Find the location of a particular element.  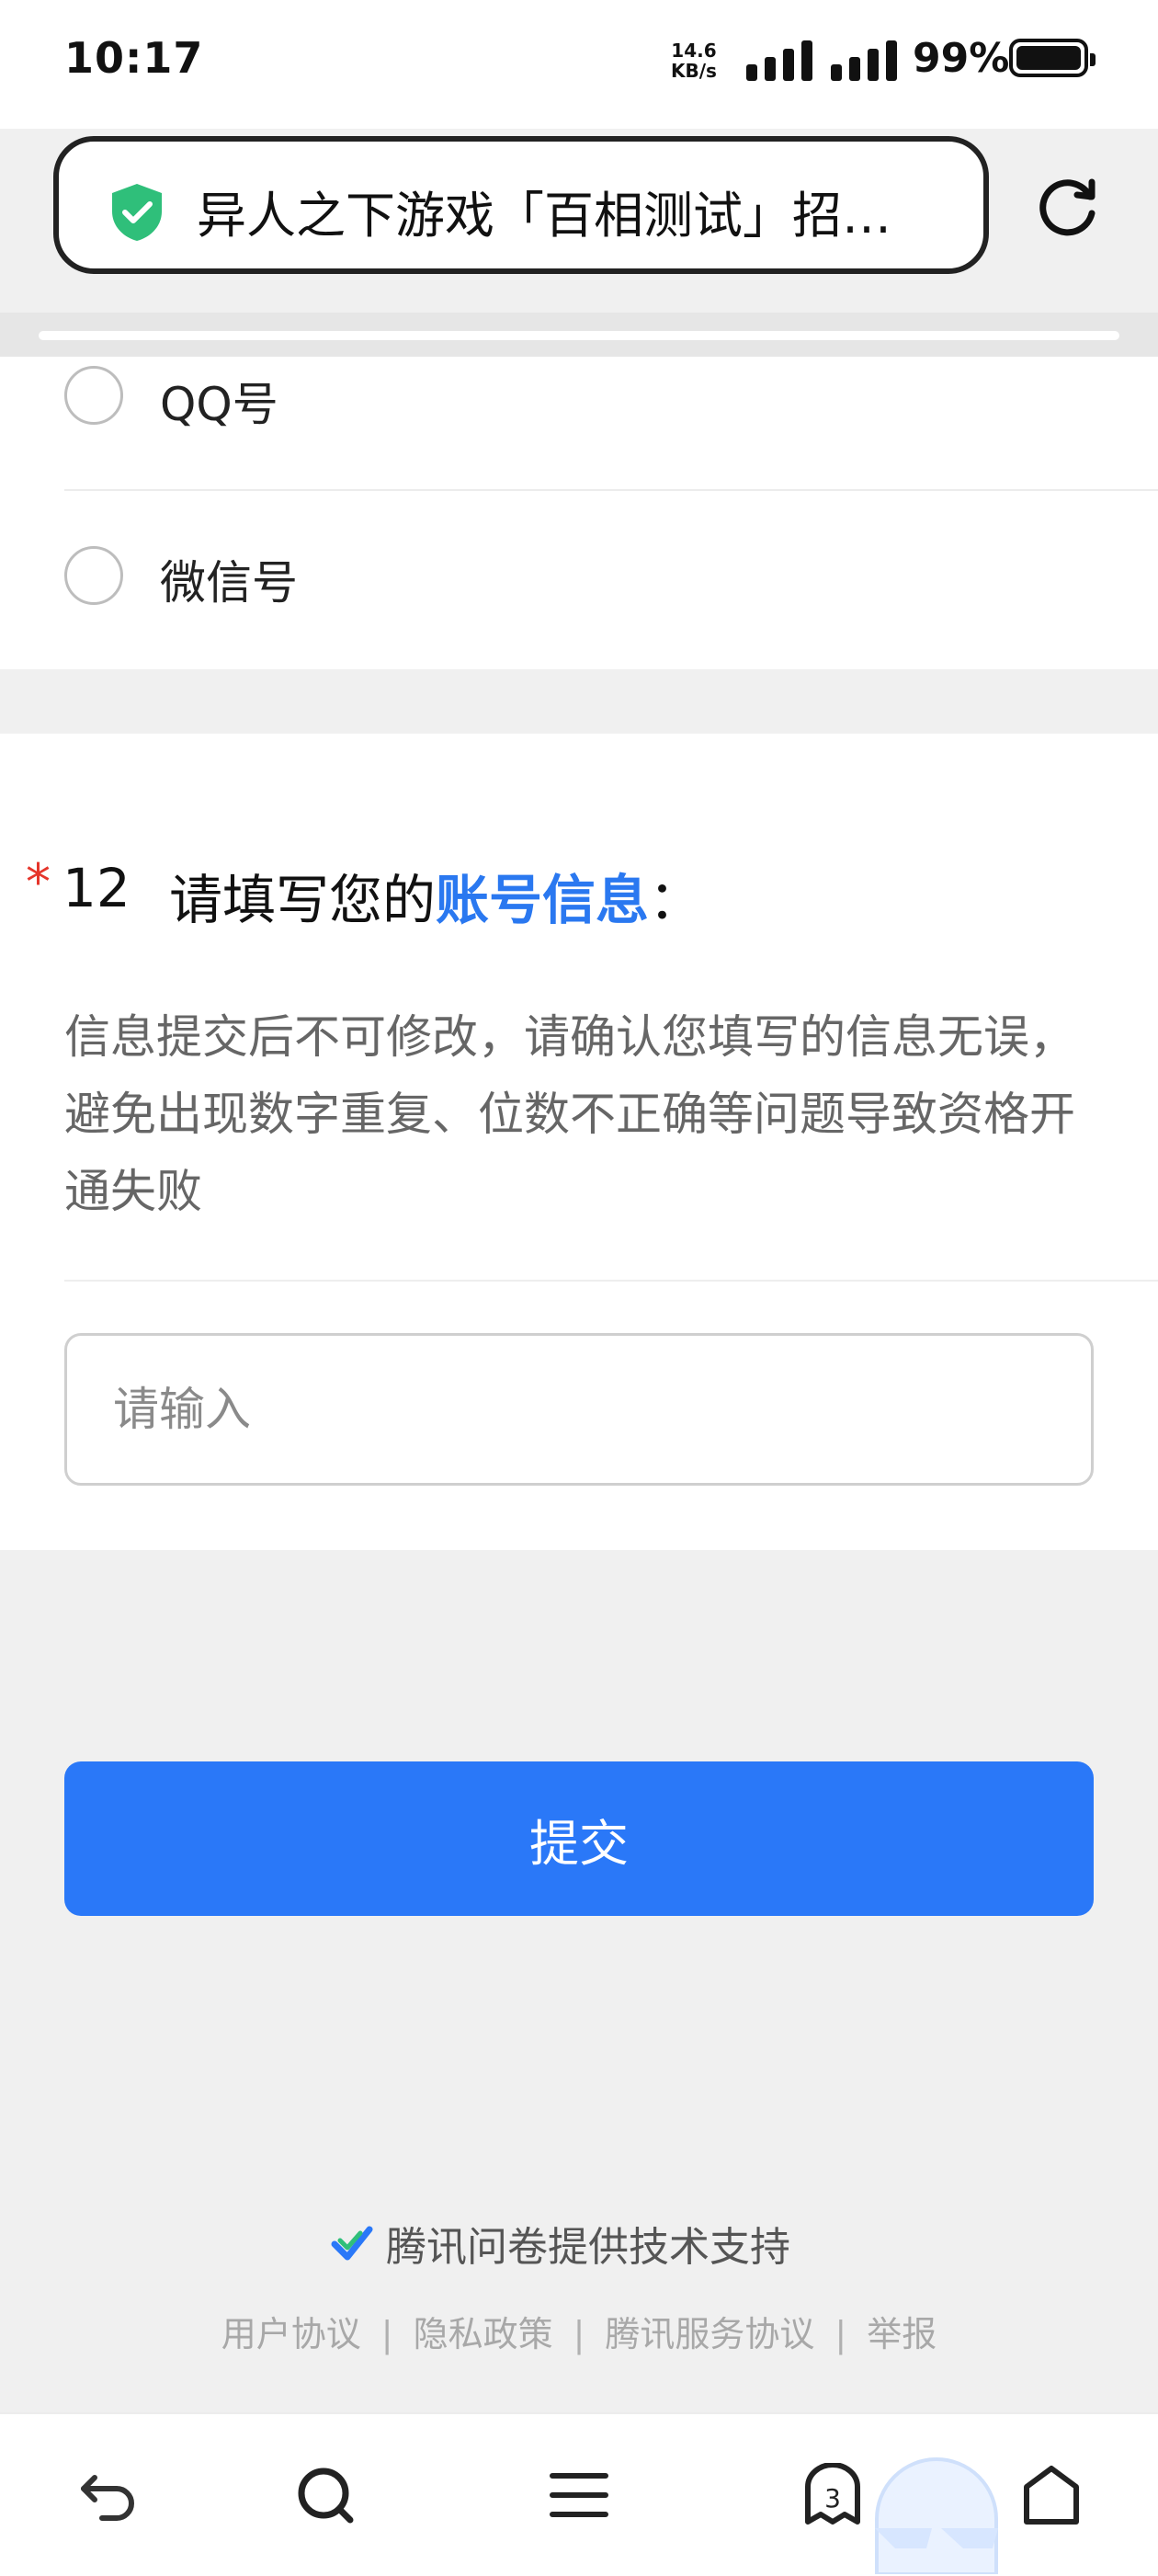

tabs-icon: 3 is located at coordinates (833, 2494).